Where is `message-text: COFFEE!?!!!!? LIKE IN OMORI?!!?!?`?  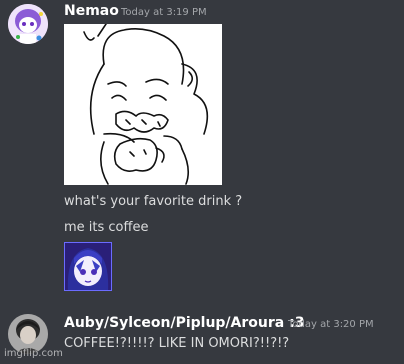
message-text: COFFEE!?!!!!? LIKE IN OMORI?!!?!? is located at coordinates (177, 343).